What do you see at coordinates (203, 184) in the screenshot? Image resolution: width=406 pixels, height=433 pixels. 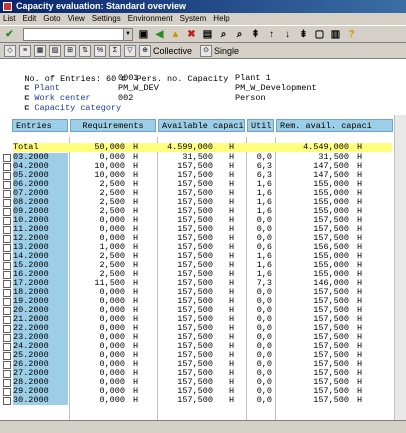 I see `table-row: 06.2000 2,500 H 157,500 H 1,6 155,000 H` at bounding box center [203, 184].